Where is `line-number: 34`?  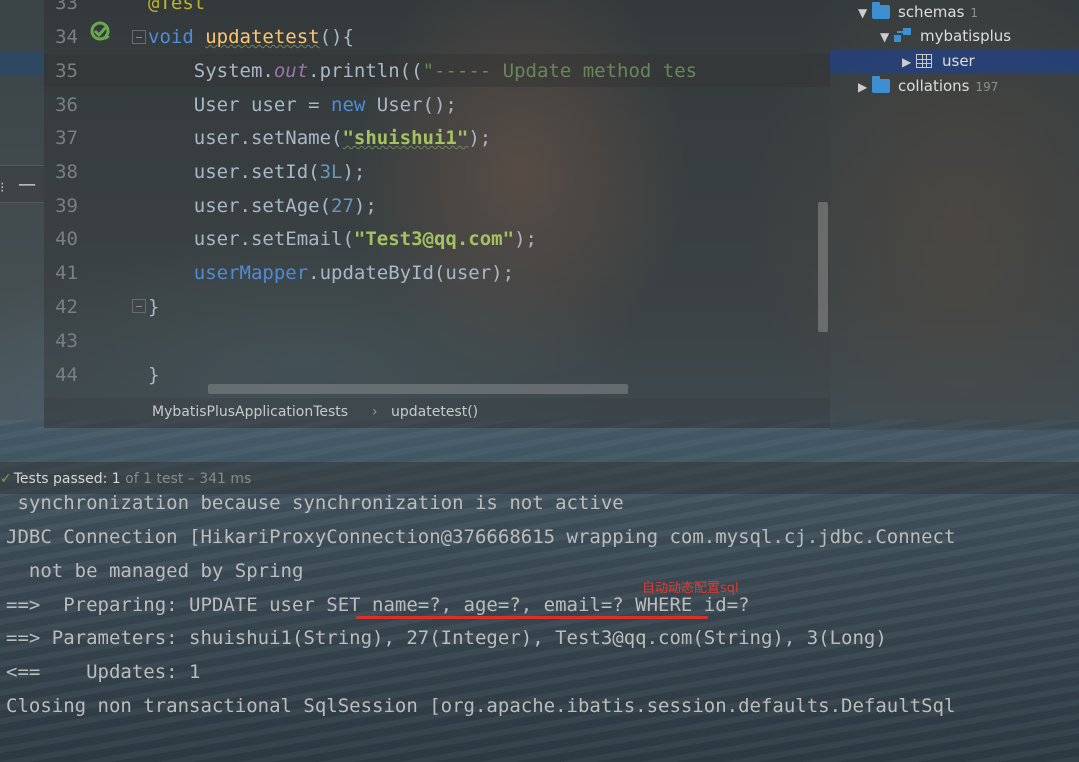
line-number: 34 is located at coordinates (66, 37).